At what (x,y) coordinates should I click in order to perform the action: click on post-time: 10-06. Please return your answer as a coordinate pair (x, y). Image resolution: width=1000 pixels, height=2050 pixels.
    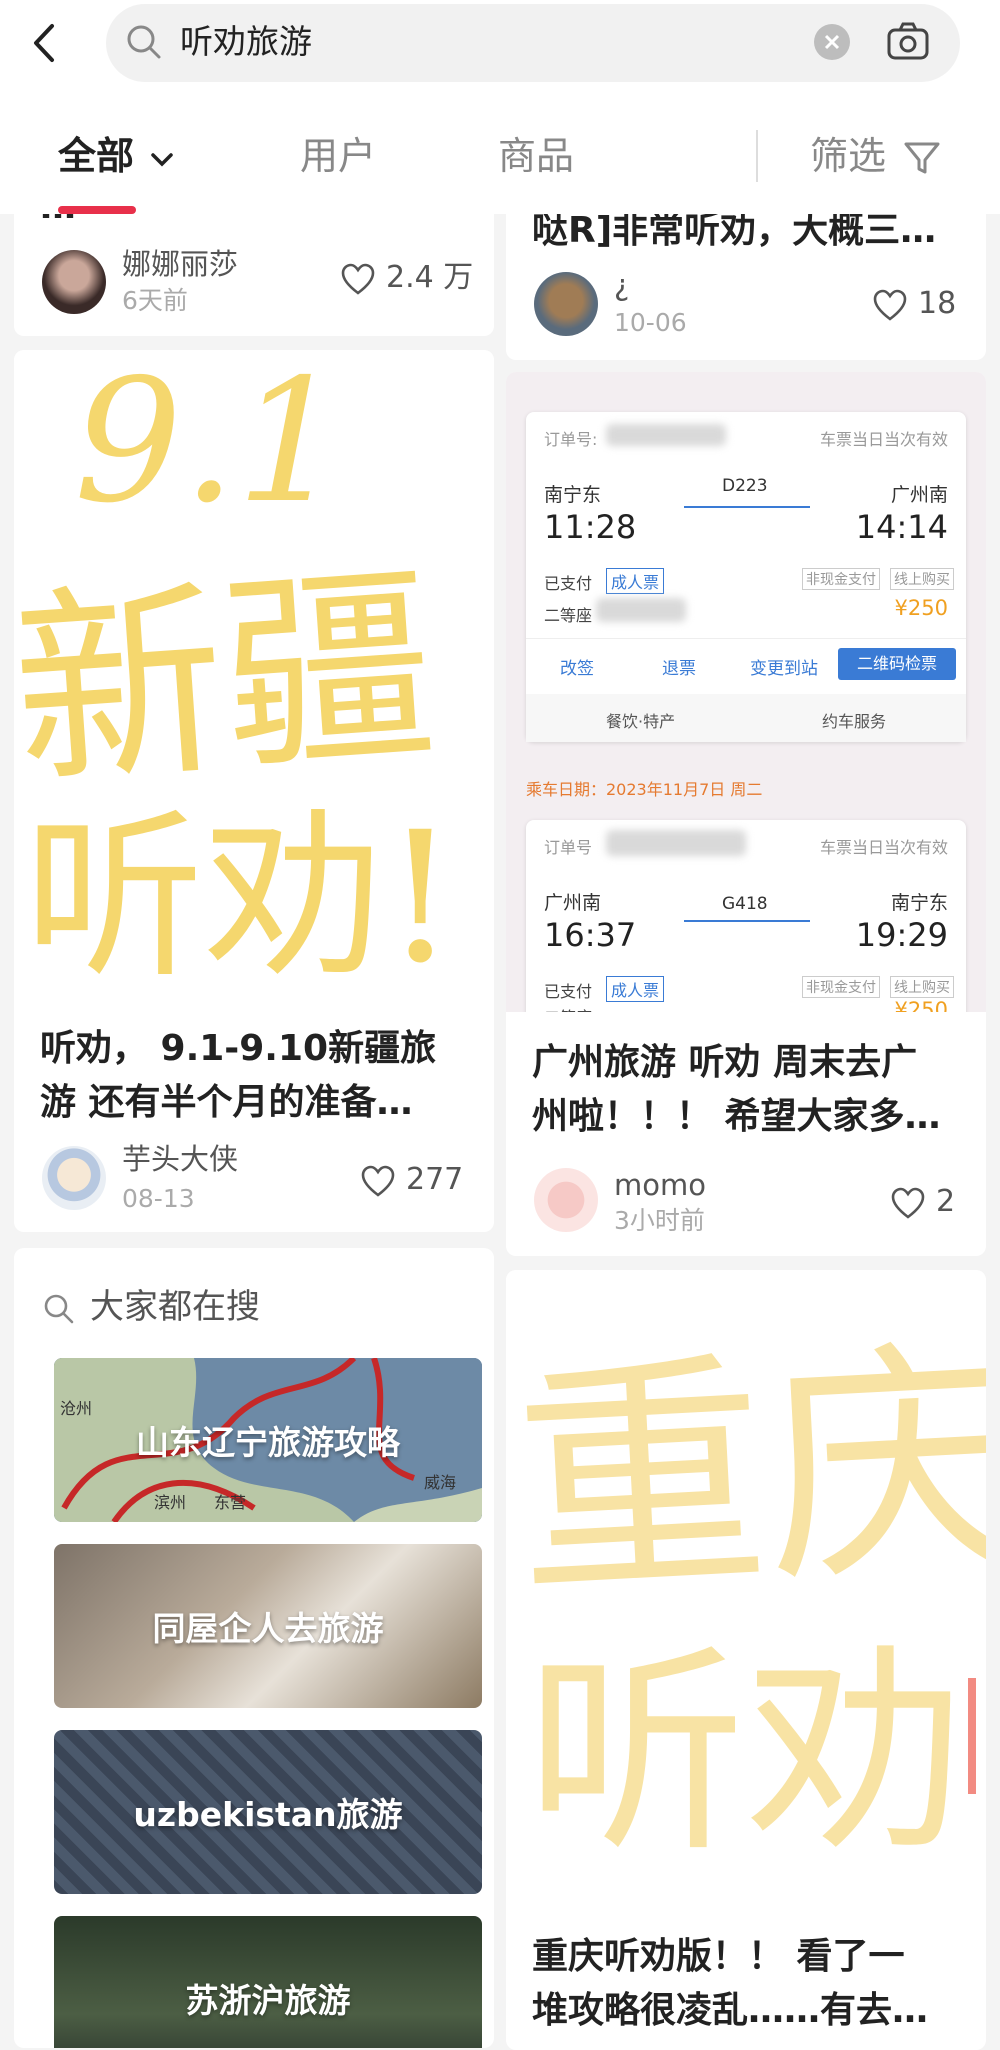
    Looking at the image, I should click on (650, 322).